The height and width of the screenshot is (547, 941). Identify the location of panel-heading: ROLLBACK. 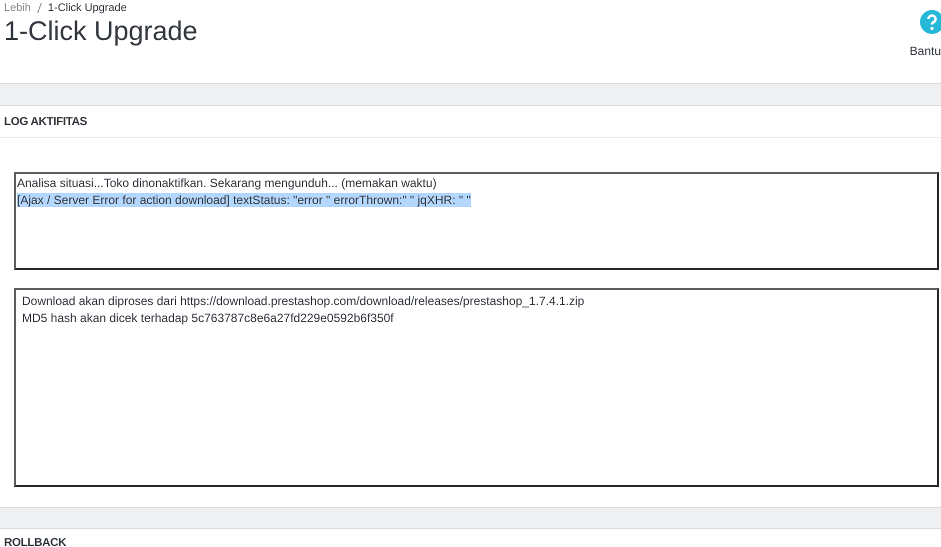
(35, 542).